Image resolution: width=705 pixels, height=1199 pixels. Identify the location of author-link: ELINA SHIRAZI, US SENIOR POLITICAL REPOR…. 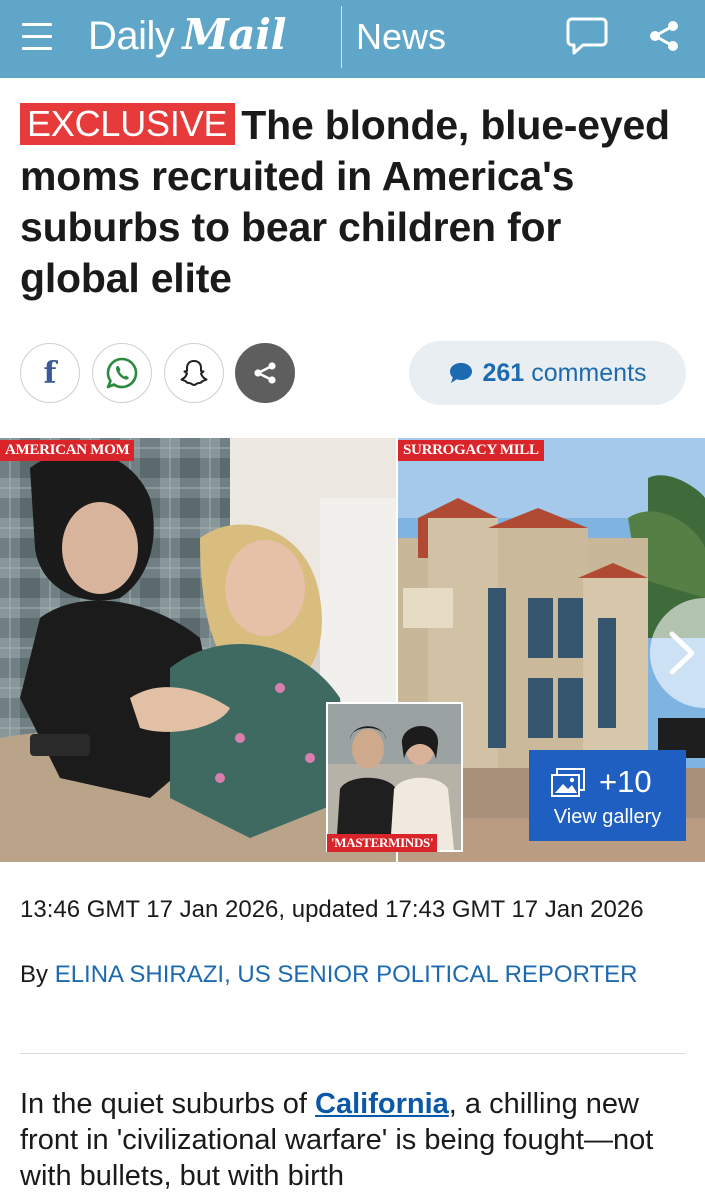
(346, 974).